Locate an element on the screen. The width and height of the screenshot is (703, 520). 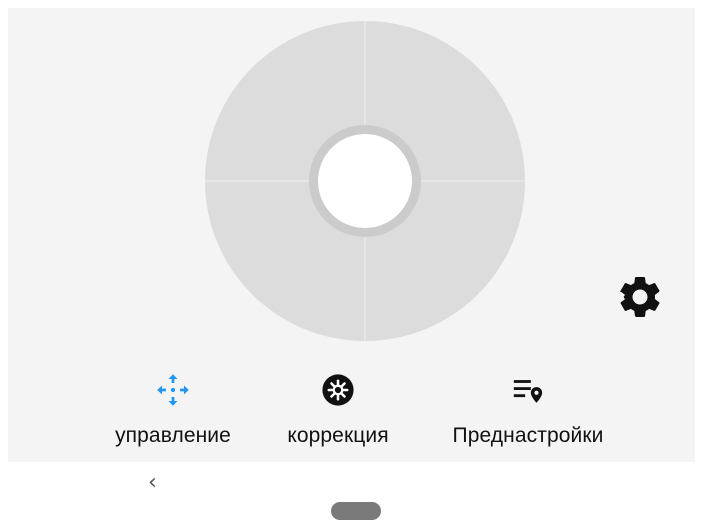
tab-presets-label: Преднастройки is located at coordinates (528, 435).